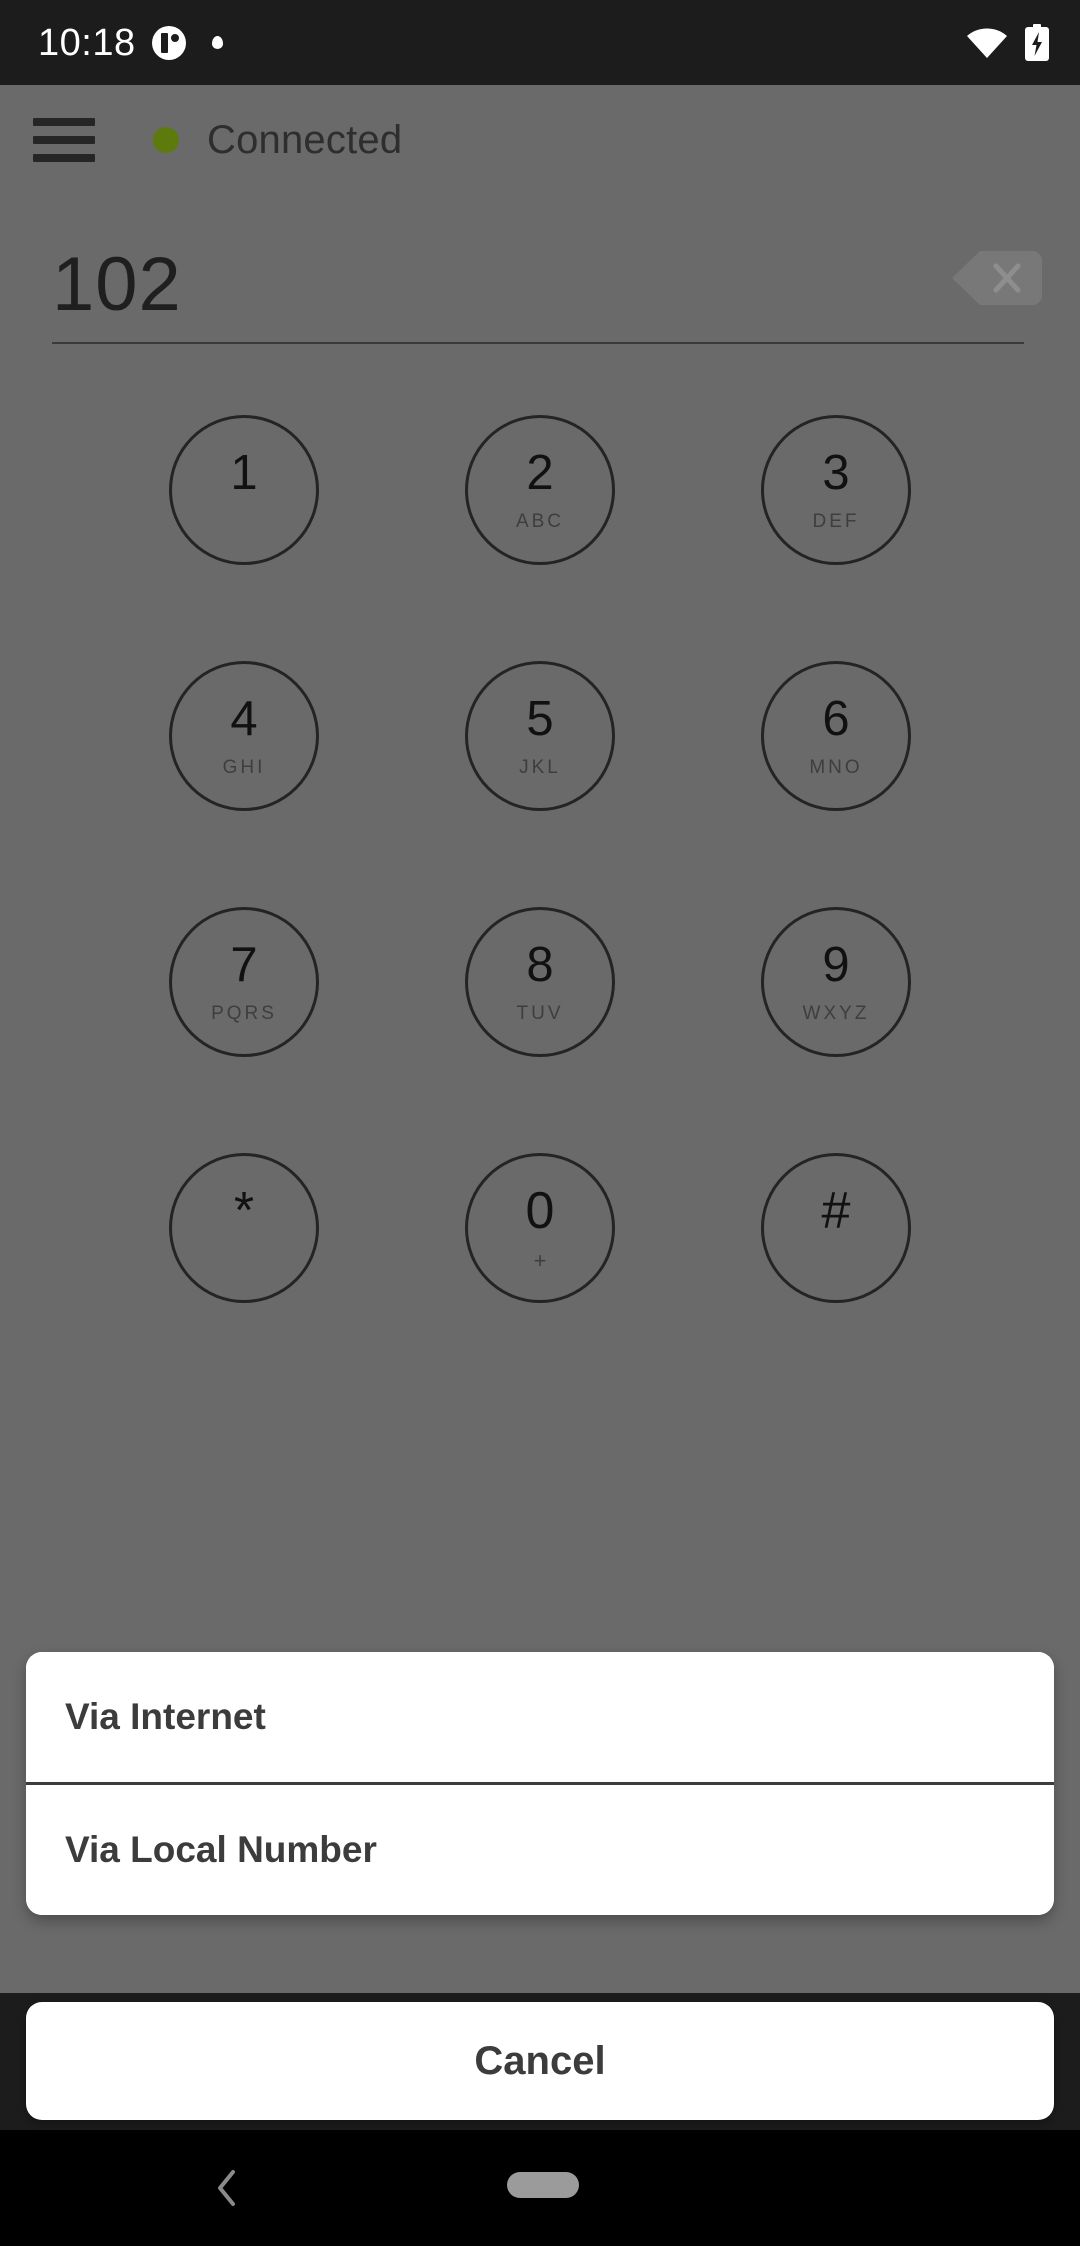 The width and height of the screenshot is (1080, 2246). I want to click on dialpad-key-star: *, so click(244, 1228).